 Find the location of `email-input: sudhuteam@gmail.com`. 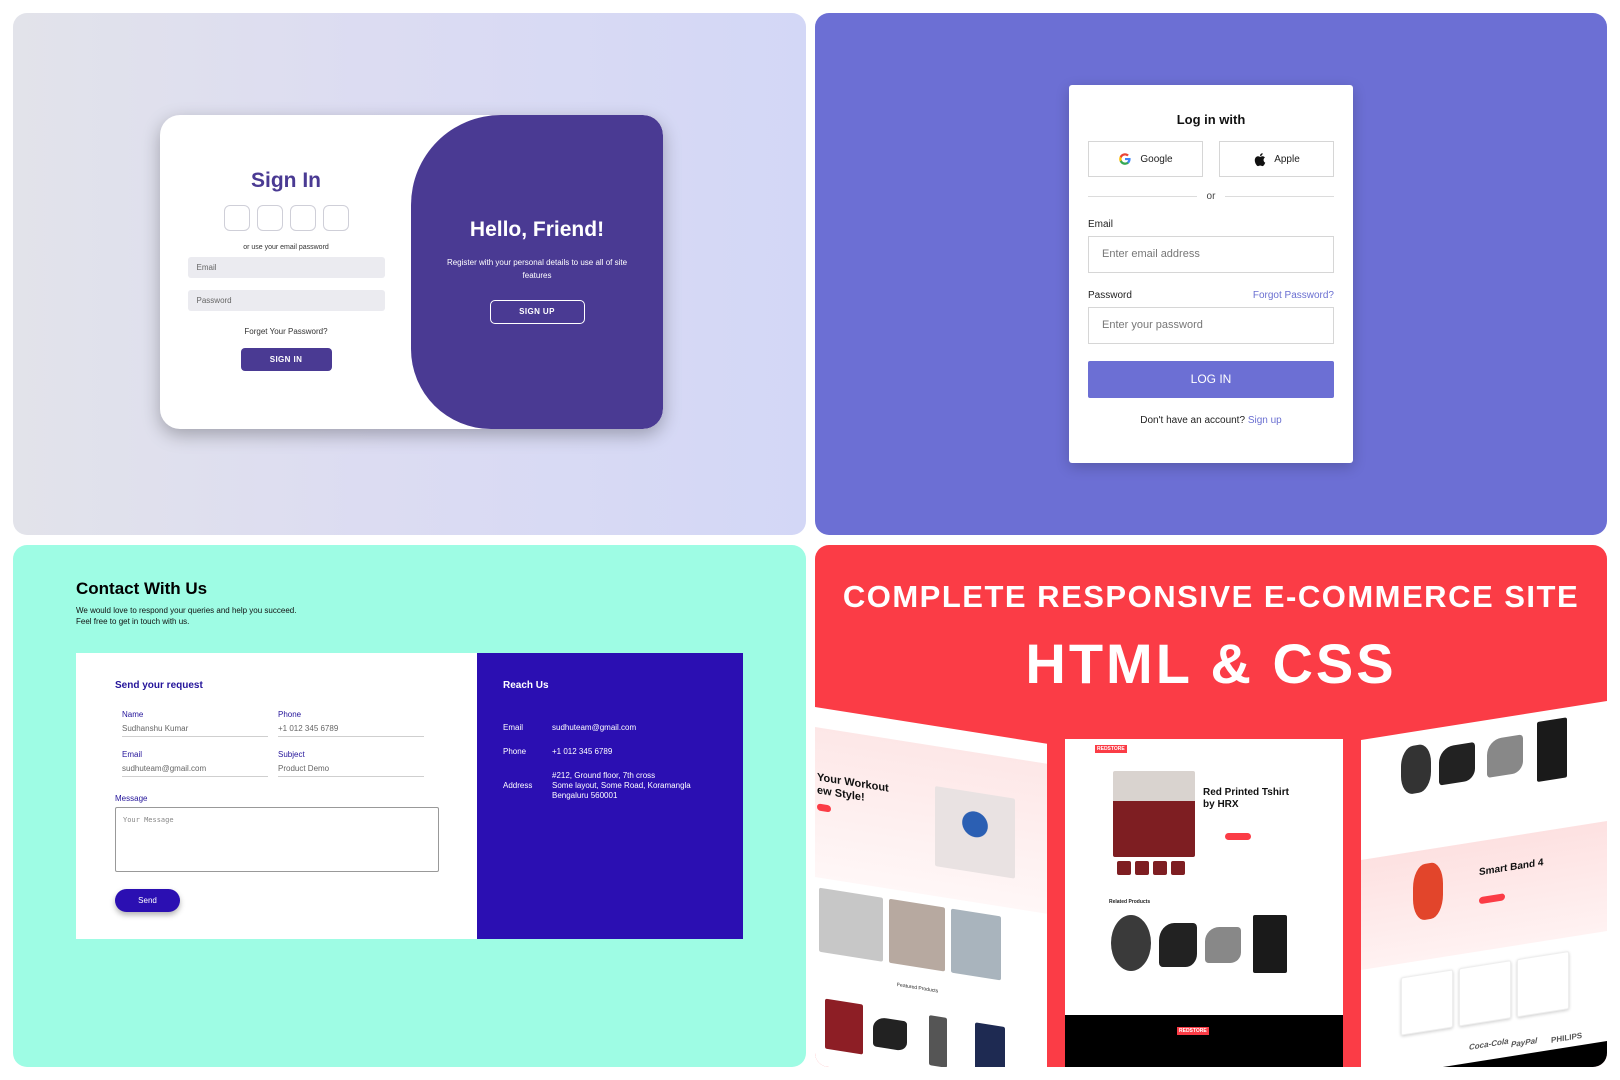

email-input: sudhuteam@gmail.com is located at coordinates (195, 770).